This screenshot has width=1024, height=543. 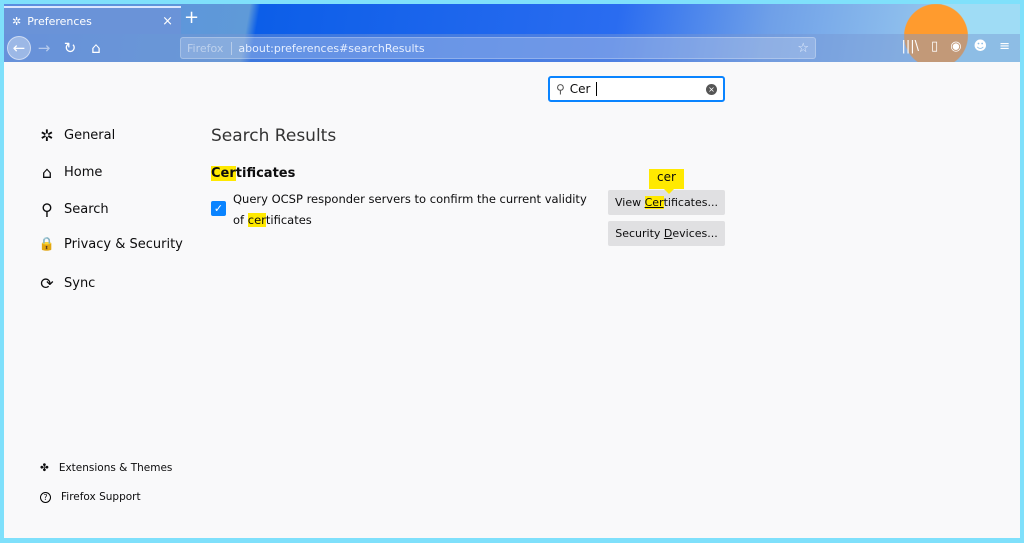 I want to click on sidebar-item-privacy: 🔒 Privacy & Security, so click(x=110, y=244).